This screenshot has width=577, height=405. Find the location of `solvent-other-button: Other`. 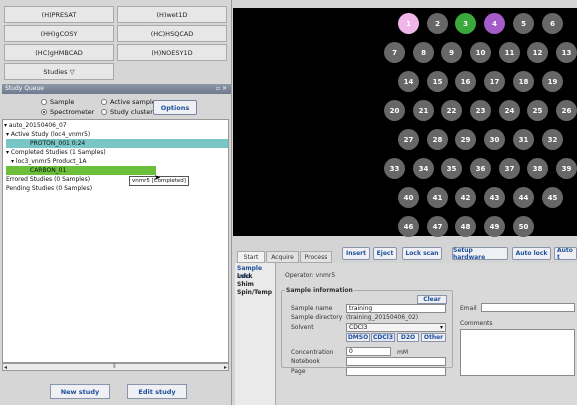

solvent-other-button: Other is located at coordinates (433, 337).